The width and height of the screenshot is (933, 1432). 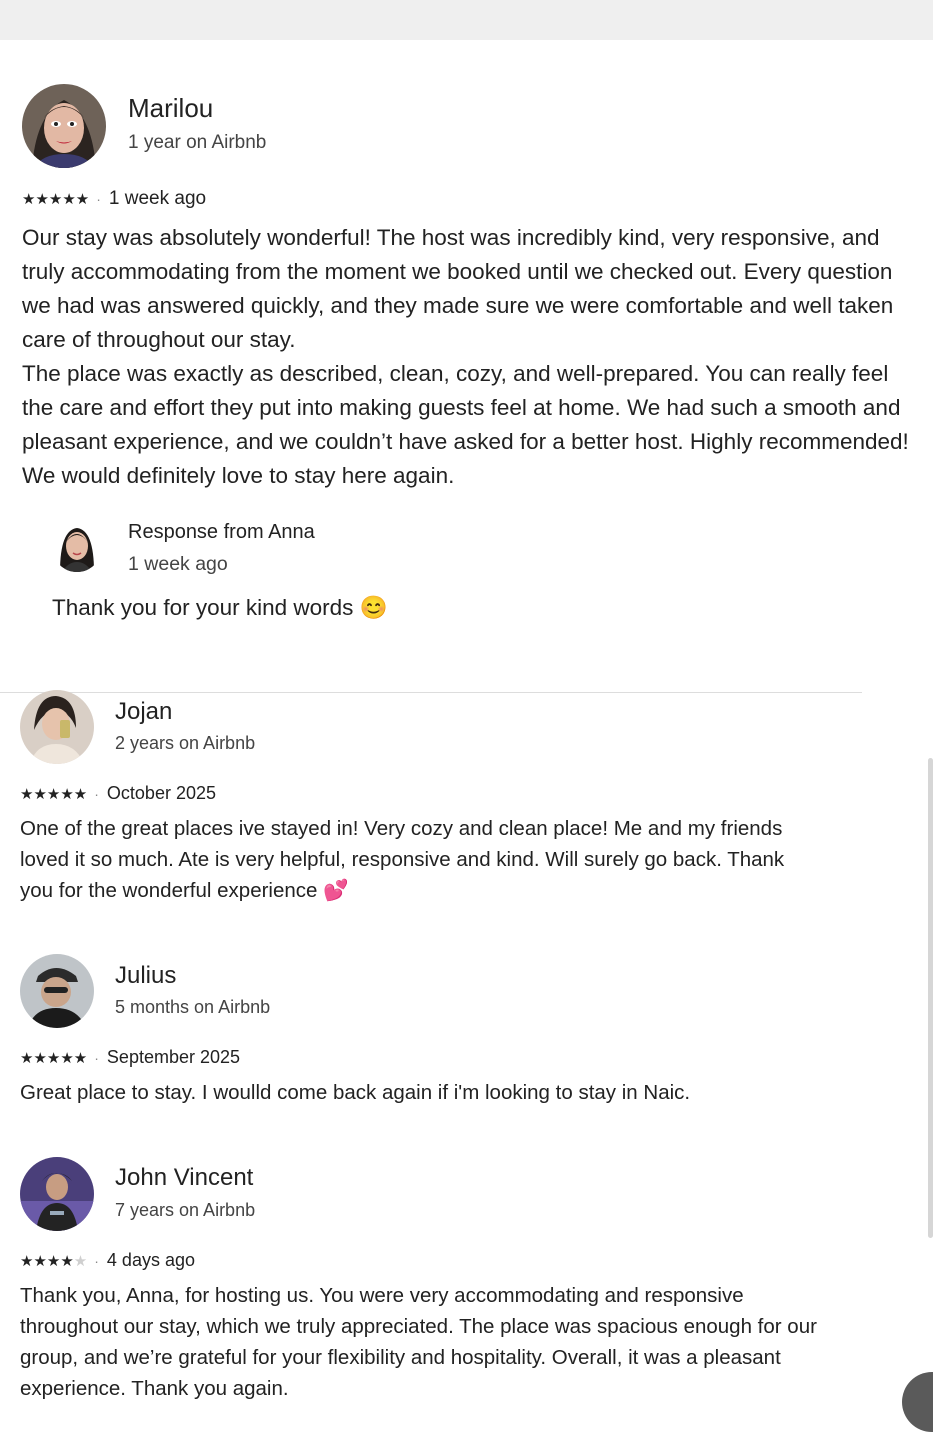 I want to click on review-meta: ★★★★★ · 4 days ago, so click(x=107, y=1260).